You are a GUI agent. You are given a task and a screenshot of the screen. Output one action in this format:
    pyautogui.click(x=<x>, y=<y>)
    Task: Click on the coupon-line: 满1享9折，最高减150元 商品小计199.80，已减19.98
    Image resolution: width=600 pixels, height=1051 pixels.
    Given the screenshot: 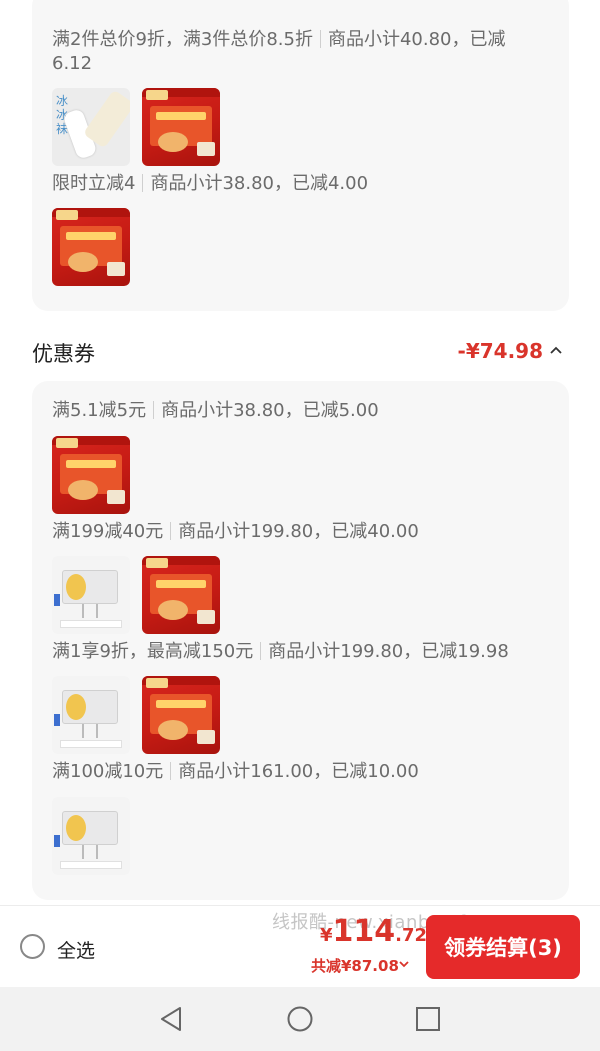 What is the action you would take?
    pyautogui.click(x=280, y=652)
    